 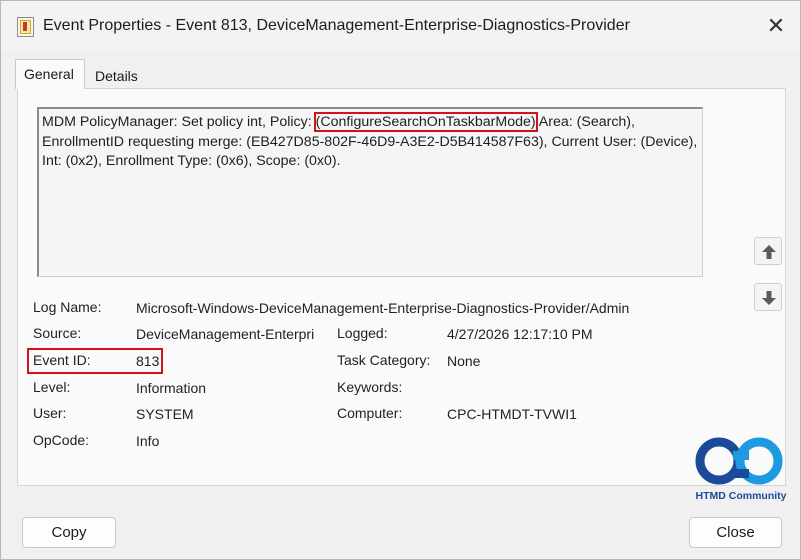 I want to click on source-label: Source:, so click(x=57, y=333).